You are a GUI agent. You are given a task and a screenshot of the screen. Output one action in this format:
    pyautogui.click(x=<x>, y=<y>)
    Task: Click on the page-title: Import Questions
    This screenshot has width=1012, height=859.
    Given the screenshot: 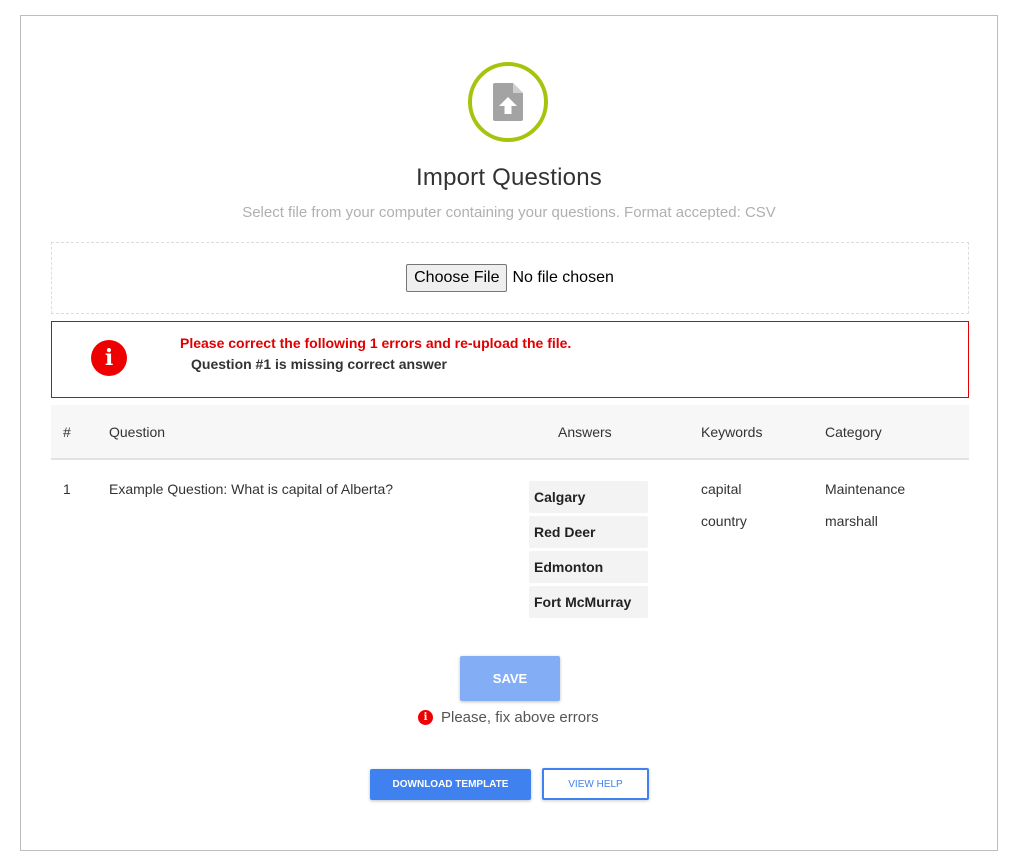 What is the action you would take?
    pyautogui.click(x=509, y=177)
    